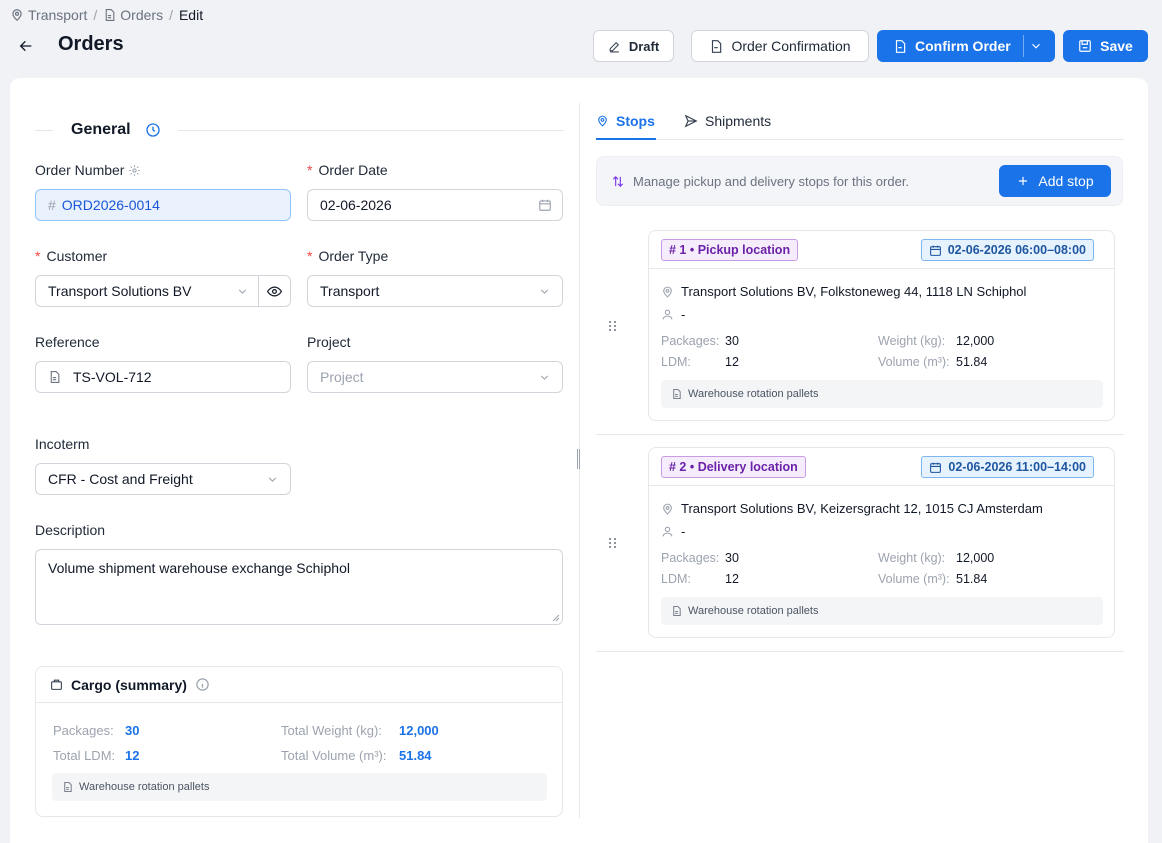  I want to click on customer-select: Transport Solutions BV, so click(163, 291).